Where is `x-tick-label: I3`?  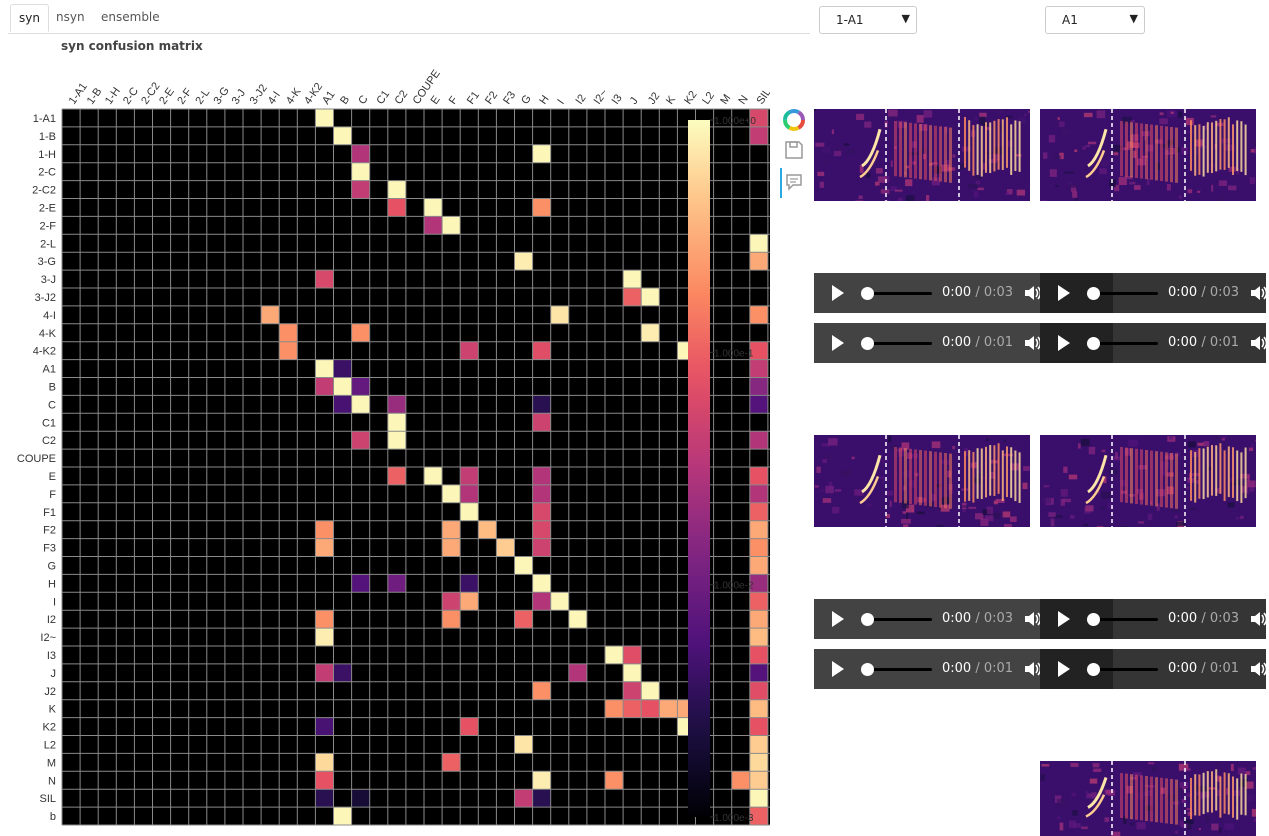 x-tick-label: I3 is located at coordinates (617, 99).